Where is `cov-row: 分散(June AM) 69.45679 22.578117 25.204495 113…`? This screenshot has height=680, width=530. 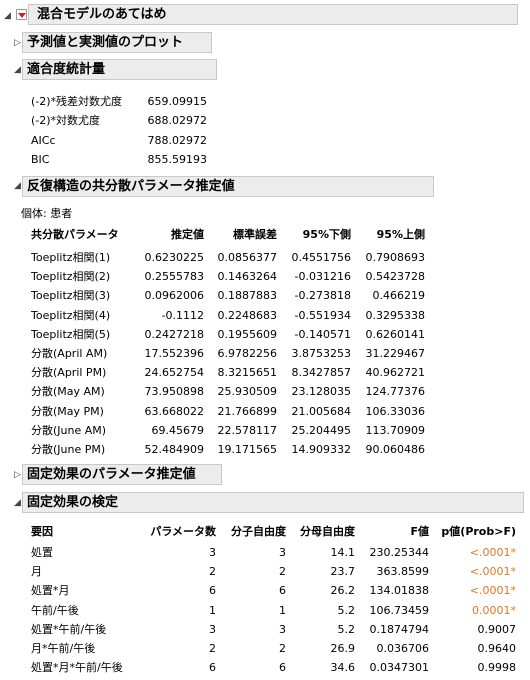
cov-row: 分散(June AM) 69.45679 22.578117 25.204495 113… is located at coordinates (265, 430).